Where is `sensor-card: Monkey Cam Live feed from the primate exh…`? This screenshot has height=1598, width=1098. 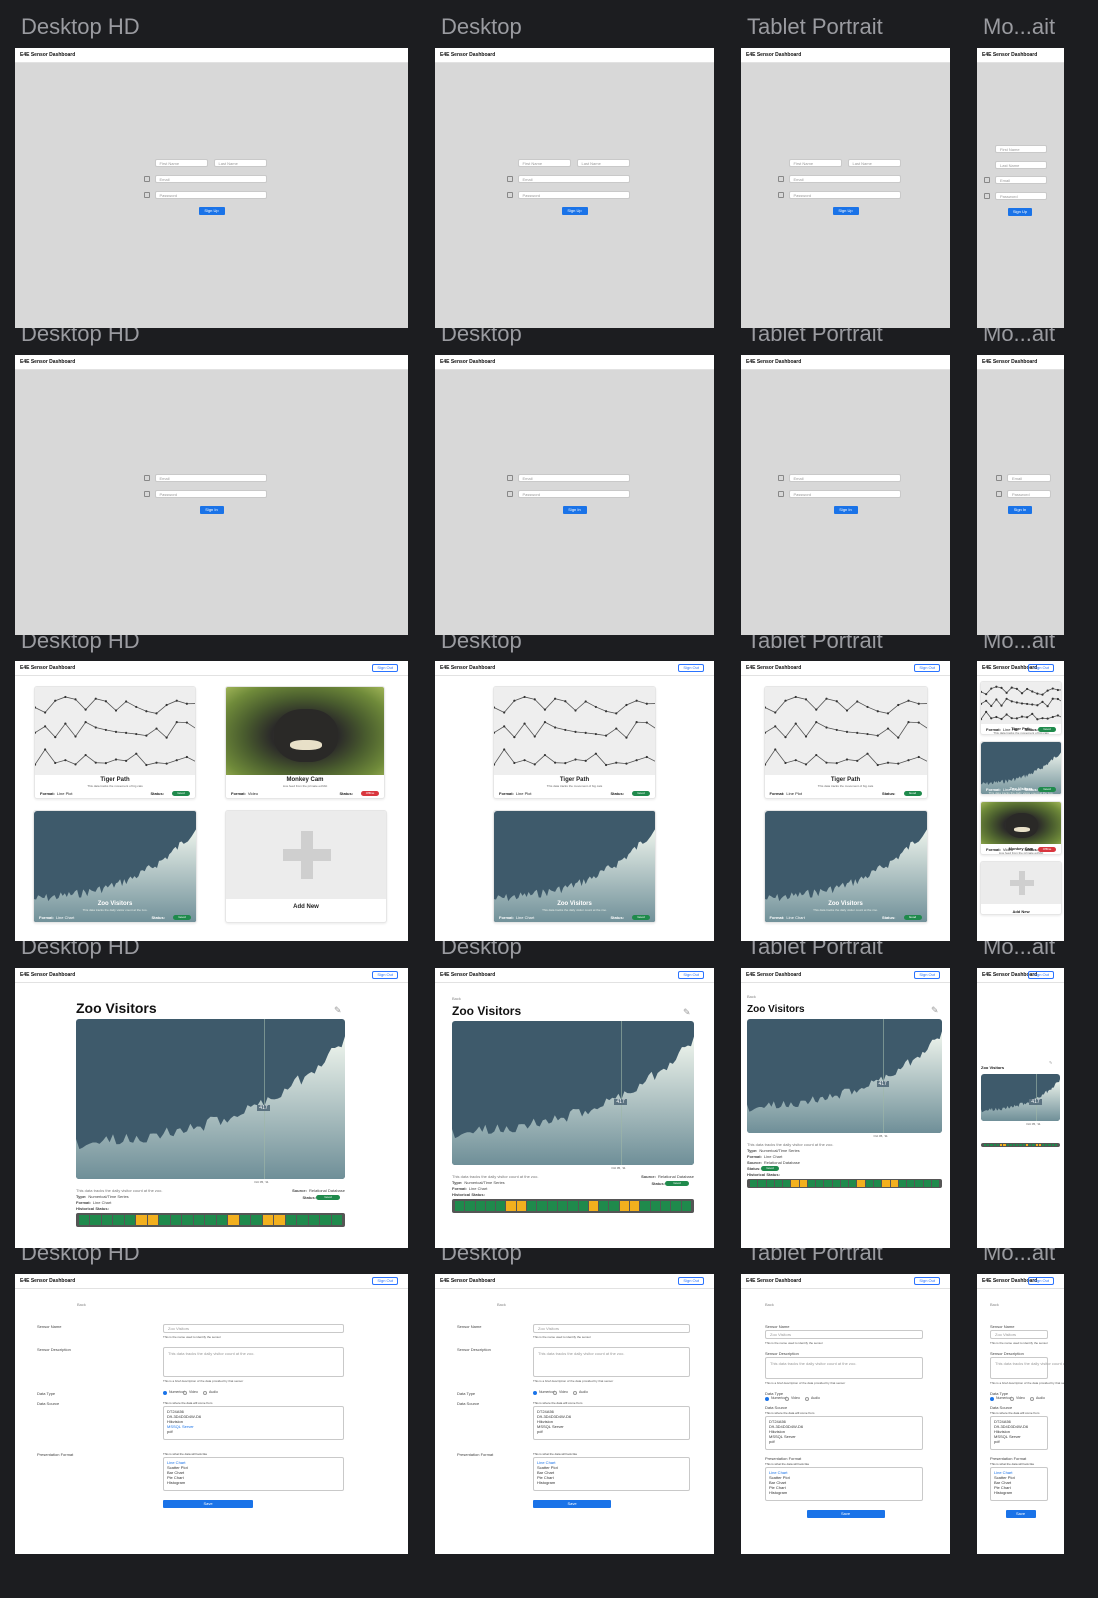
sensor-card: Monkey Cam Live feed from the primate exh… is located at coordinates (1021, 828).